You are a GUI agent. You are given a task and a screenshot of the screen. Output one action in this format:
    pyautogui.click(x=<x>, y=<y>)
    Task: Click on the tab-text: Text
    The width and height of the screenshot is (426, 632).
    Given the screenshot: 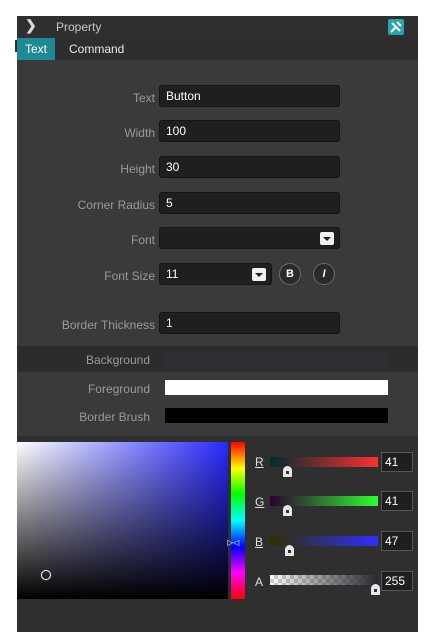 What is the action you would take?
    pyautogui.click(x=36, y=49)
    